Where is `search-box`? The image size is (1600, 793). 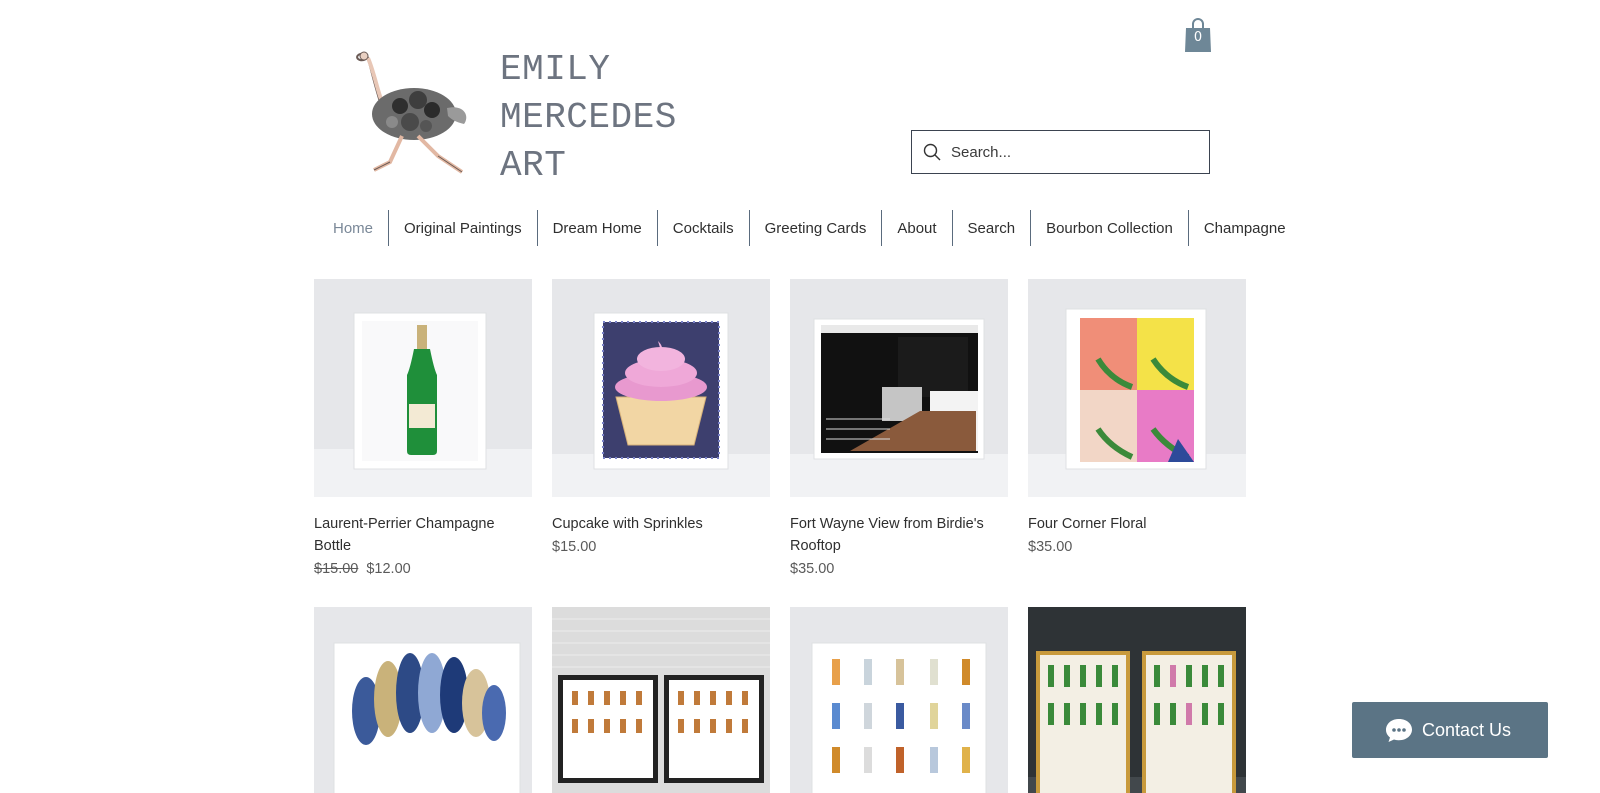 search-box is located at coordinates (1060, 152).